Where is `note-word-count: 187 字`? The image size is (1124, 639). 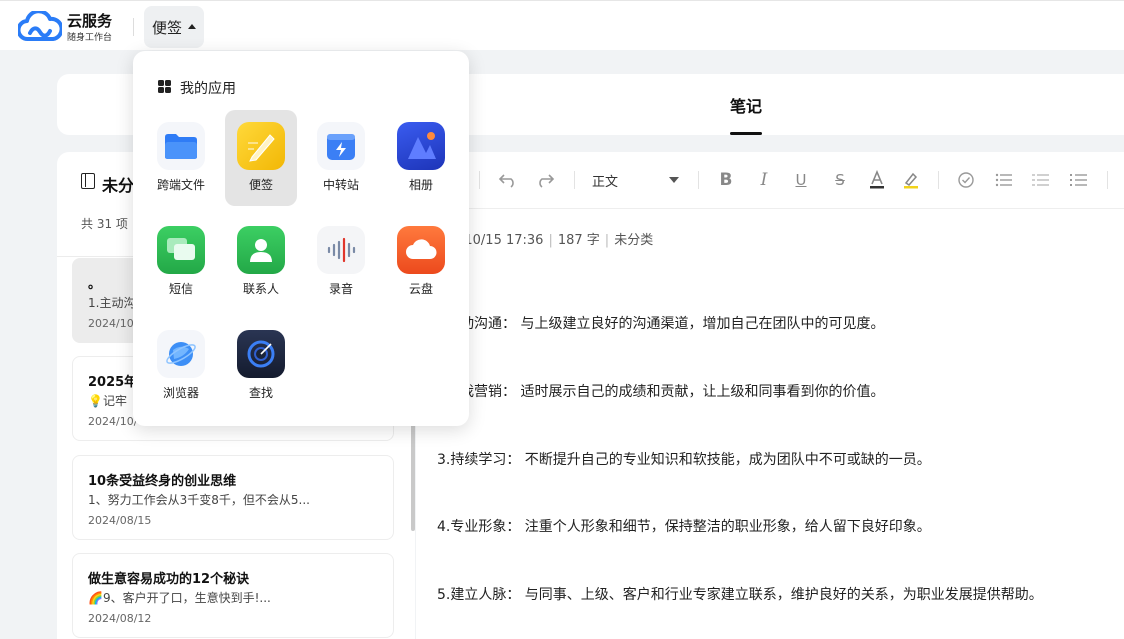
note-word-count: 187 字 is located at coordinates (578, 240).